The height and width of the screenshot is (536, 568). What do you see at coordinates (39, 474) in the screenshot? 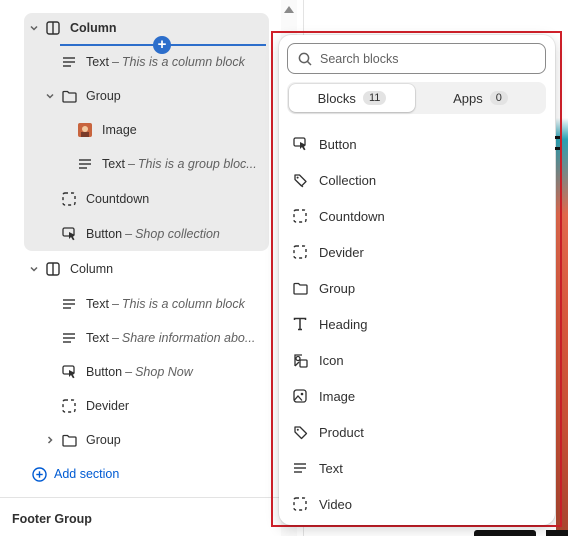
I see `plus-circle-icon` at bounding box center [39, 474].